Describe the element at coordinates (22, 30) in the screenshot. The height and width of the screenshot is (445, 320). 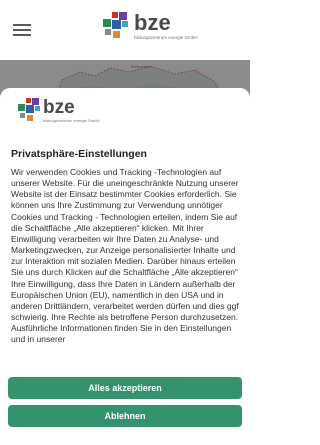
I see `hamburger-menu-icon` at that location.